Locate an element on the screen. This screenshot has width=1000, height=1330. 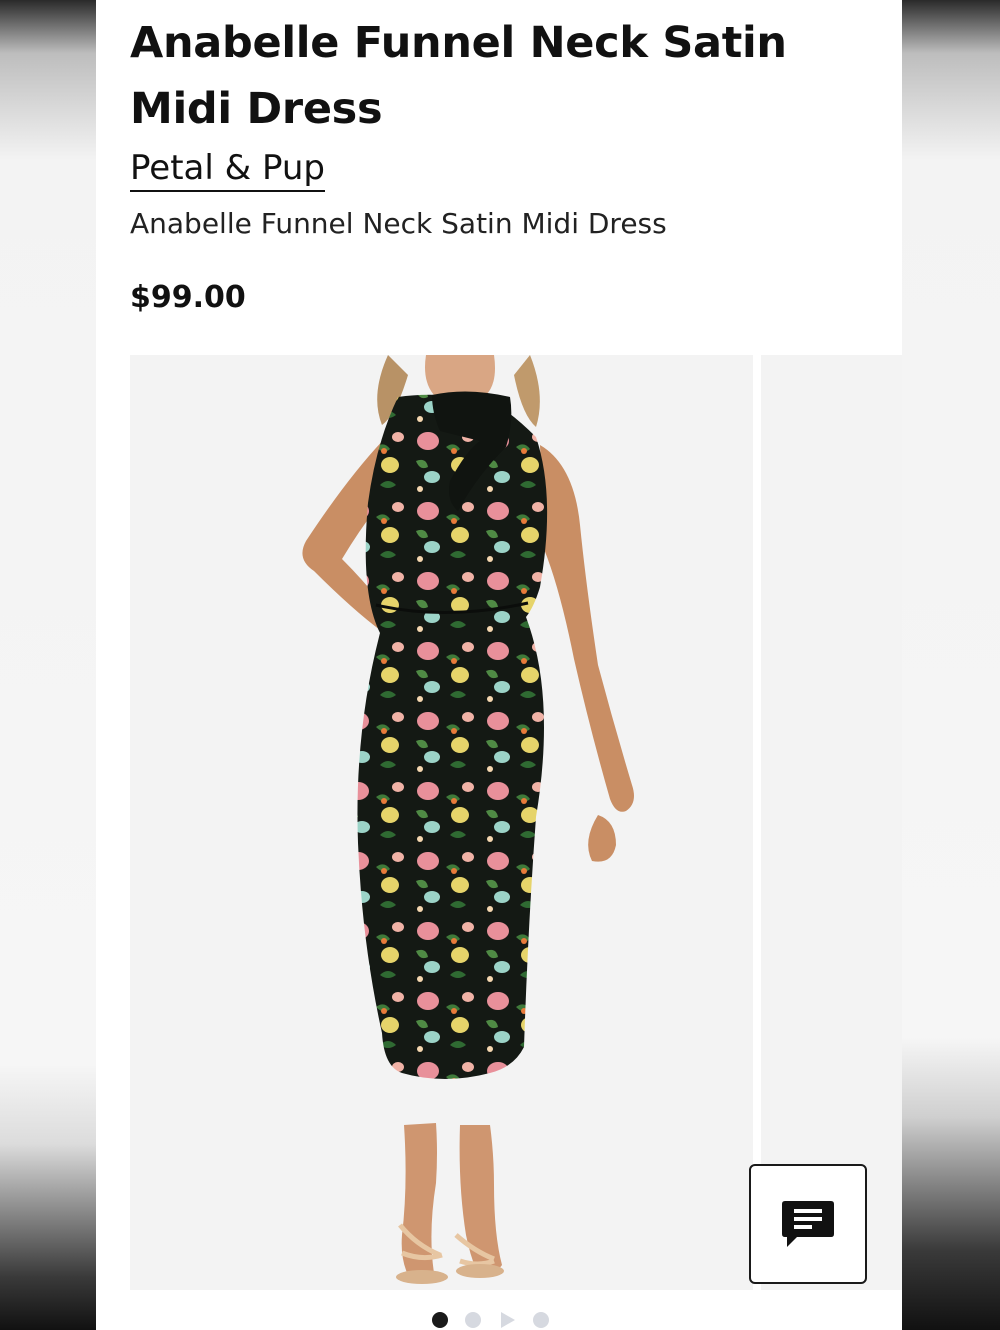
brand-link: Petal & Pup is located at coordinates (227, 169).